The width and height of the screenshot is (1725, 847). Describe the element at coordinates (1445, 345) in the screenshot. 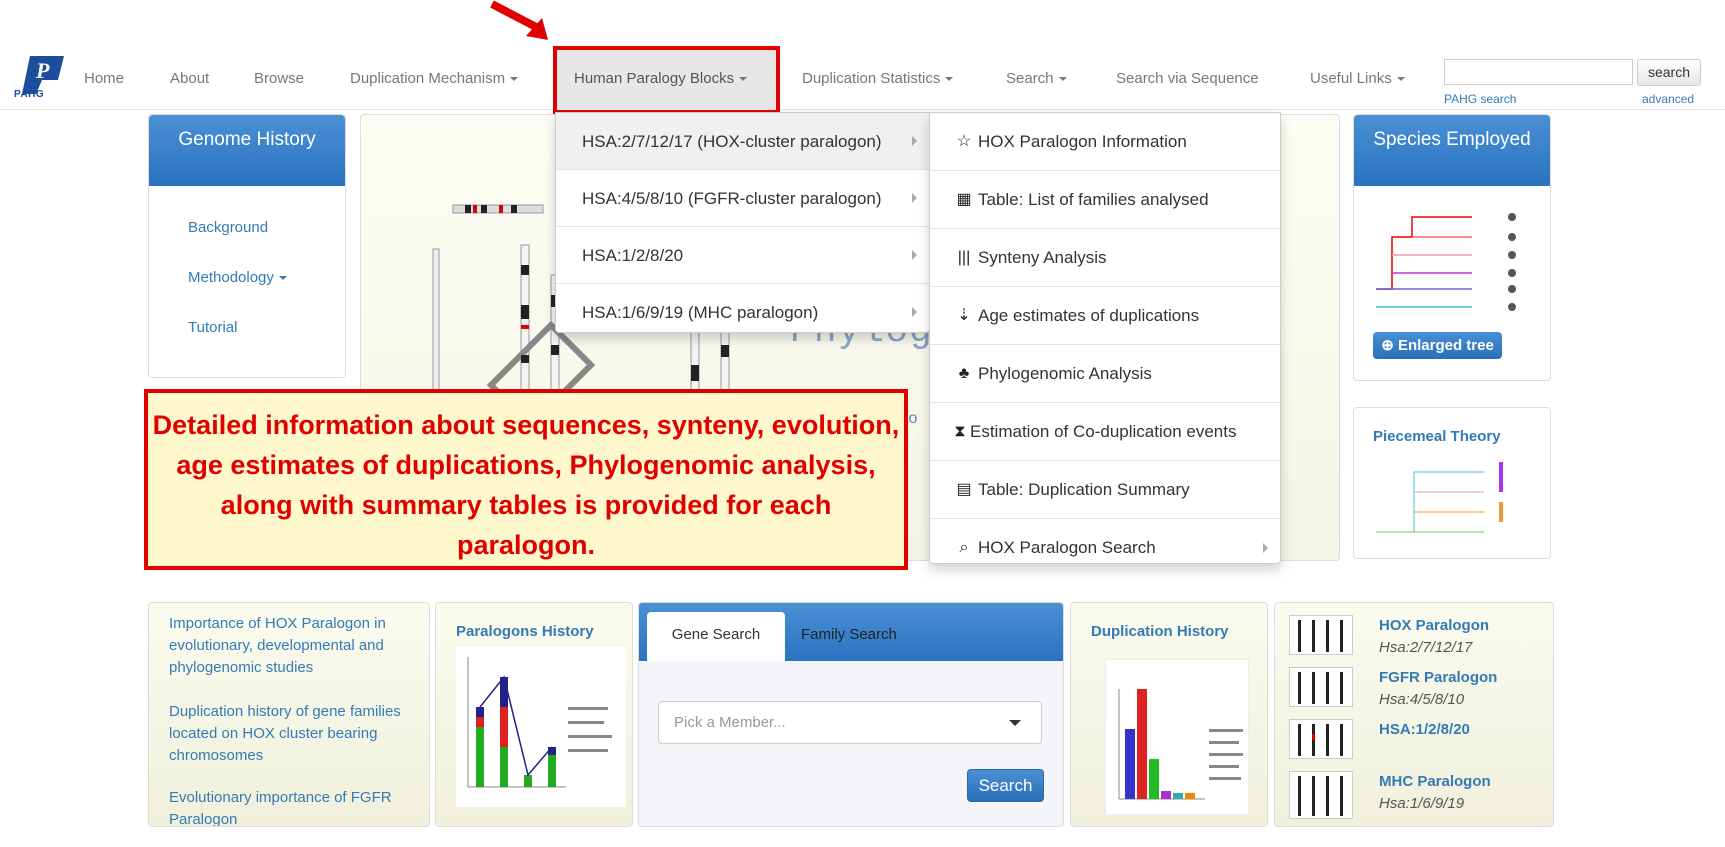

I see `enlarged-tree-label: Enlarged tree` at that location.